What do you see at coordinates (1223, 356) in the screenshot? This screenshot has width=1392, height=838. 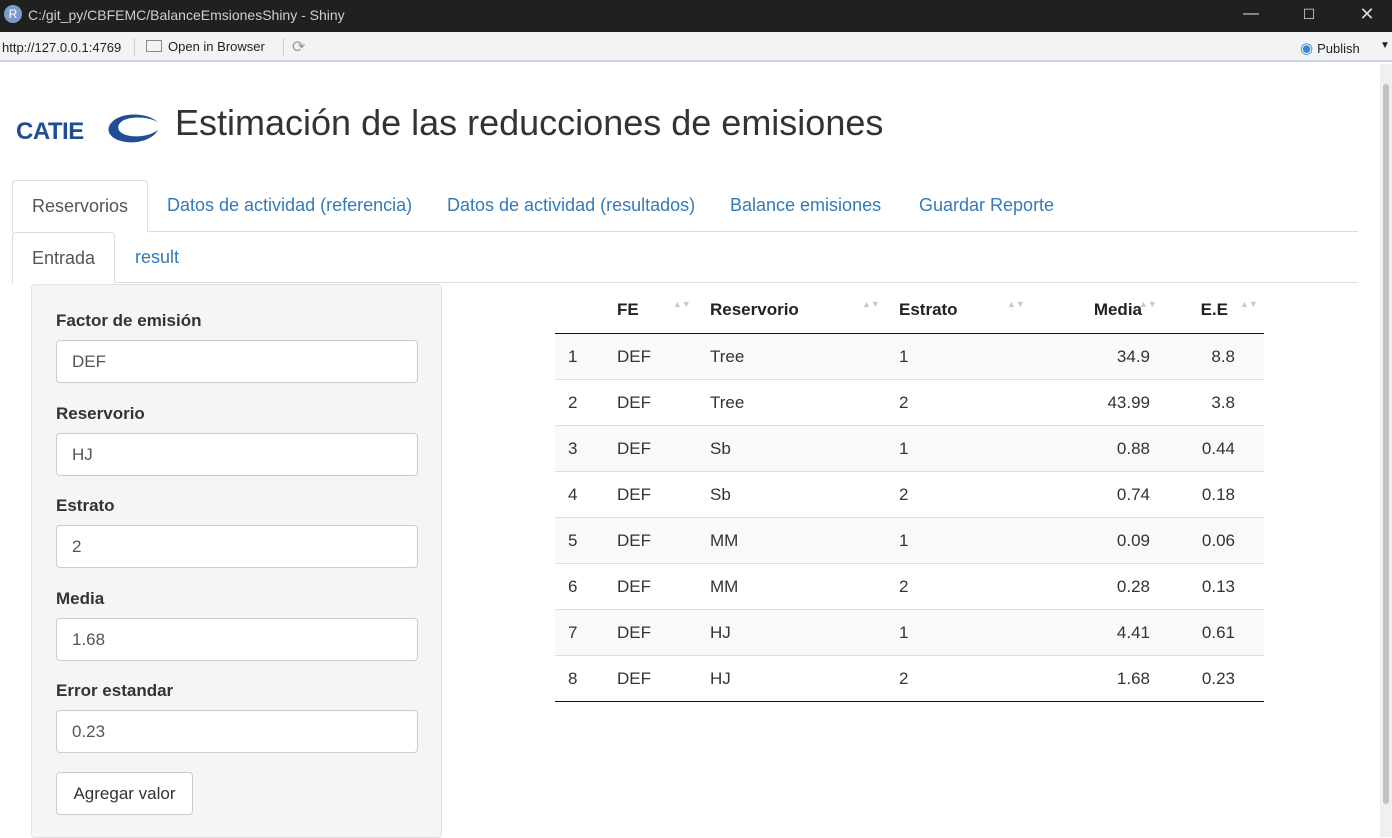 I see `ee-cell: 8.8` at bounding box center [1223, 356].